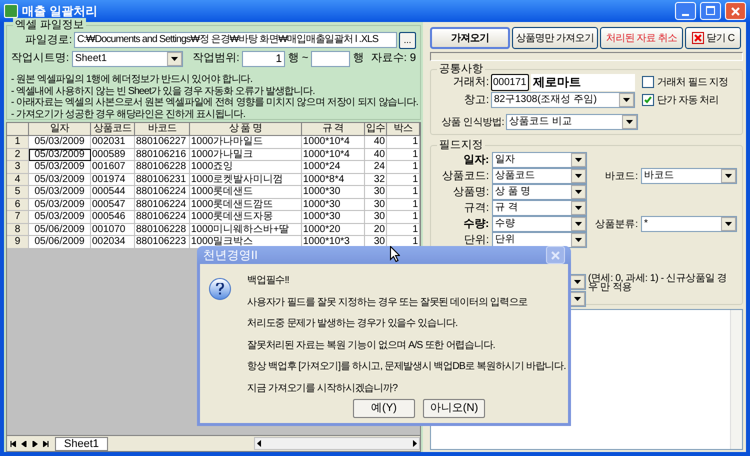  I want to click on table-cell: 880106227, so click(162, 142).